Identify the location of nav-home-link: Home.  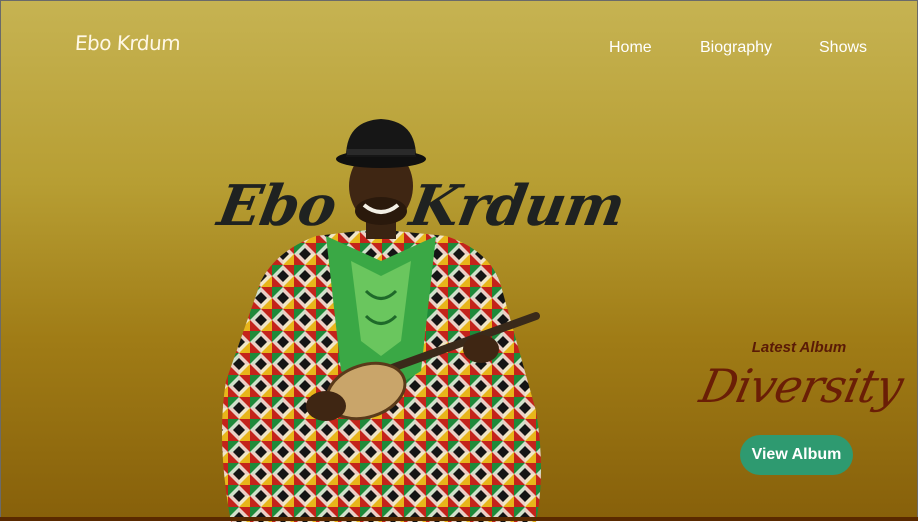
(630, 48).